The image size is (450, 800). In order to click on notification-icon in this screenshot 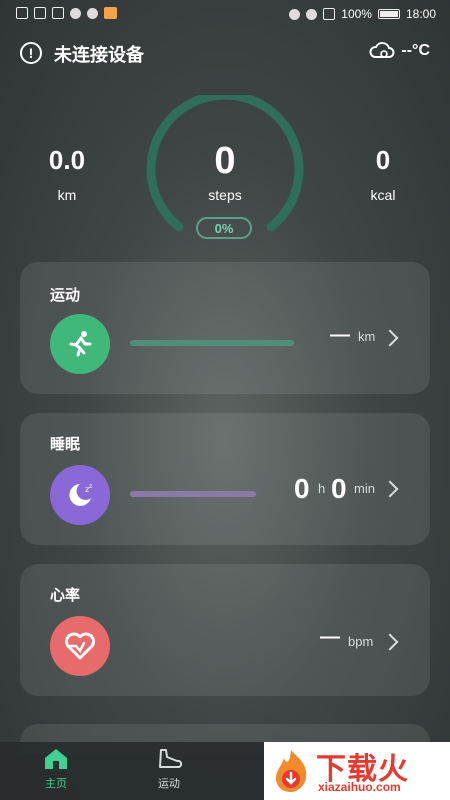, I will do `click(58, 13)`.